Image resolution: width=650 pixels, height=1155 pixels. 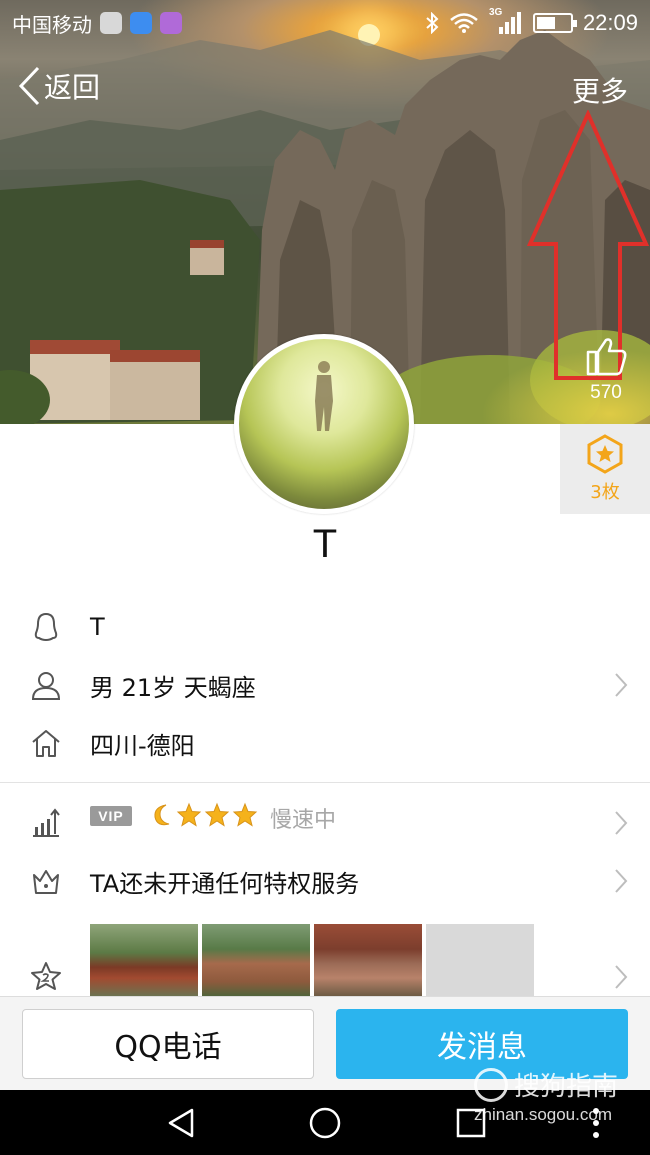 What do you see at coordinates (432, 23) in the screenshot?
I see `bluetooth-icon` at bounding box center [432, 23].